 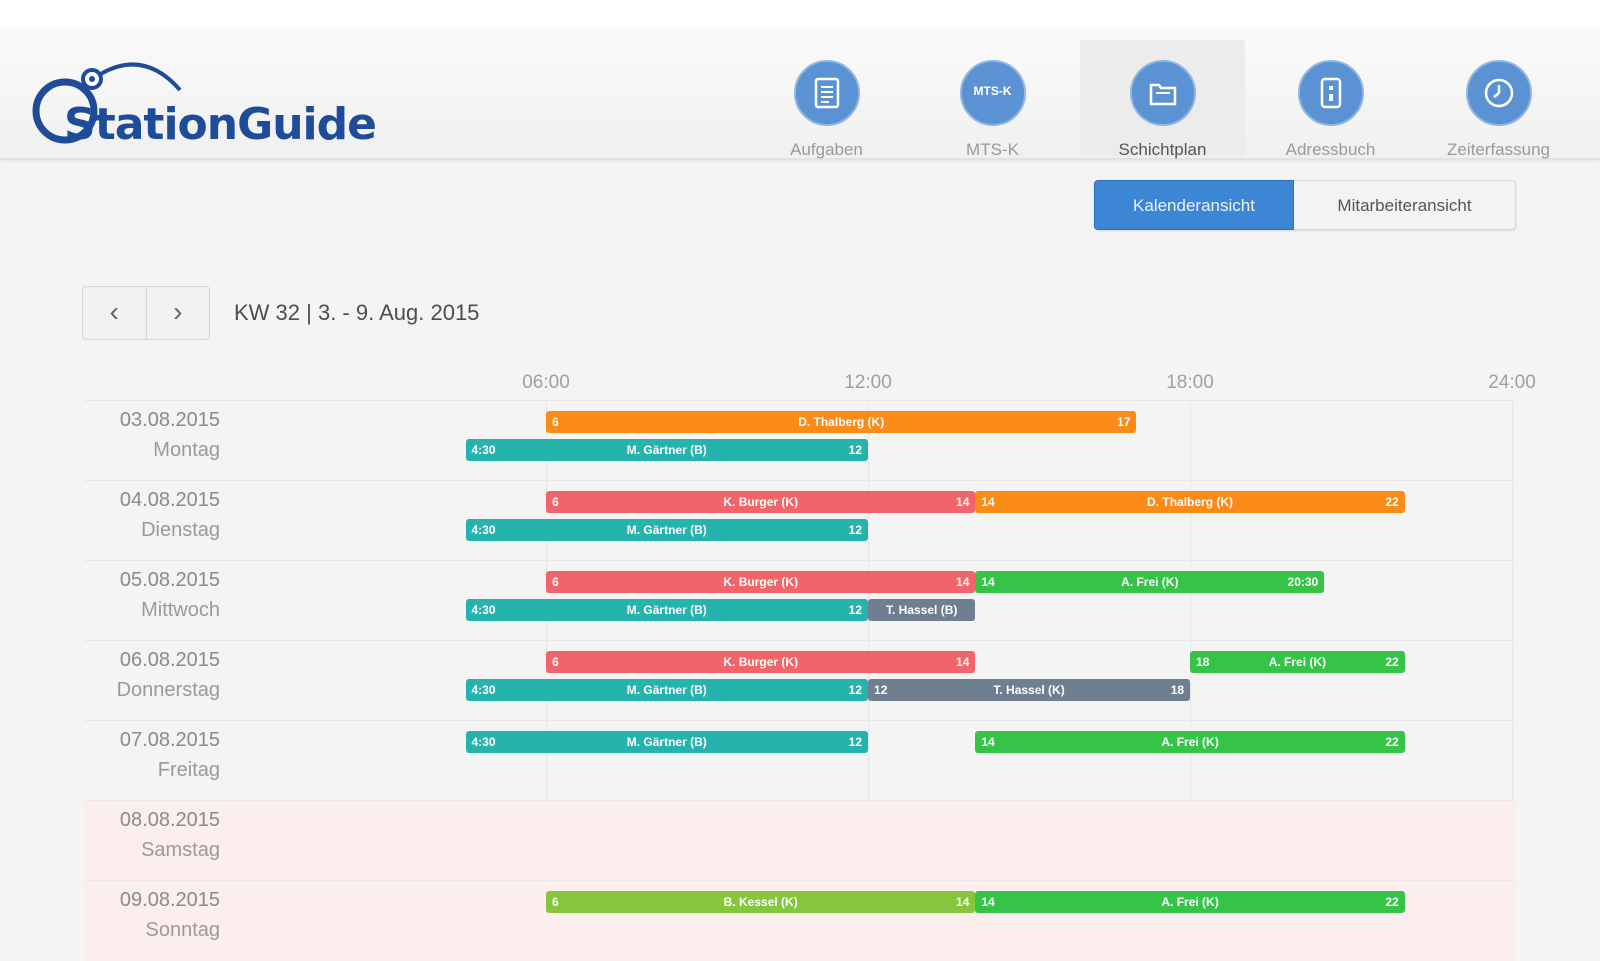 I want to click on logo-text: StationGuide, so click(x=220, y=124).